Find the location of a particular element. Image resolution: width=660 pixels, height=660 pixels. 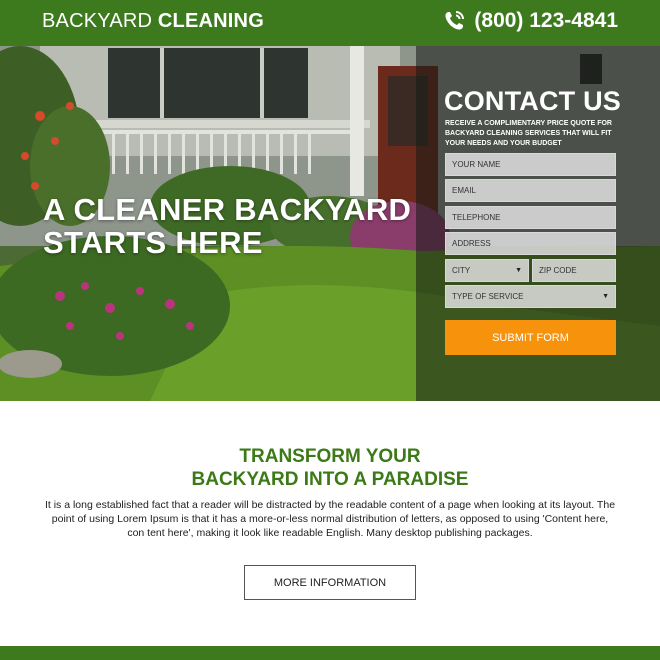

phone-icon is located at coordinates (455, 20).